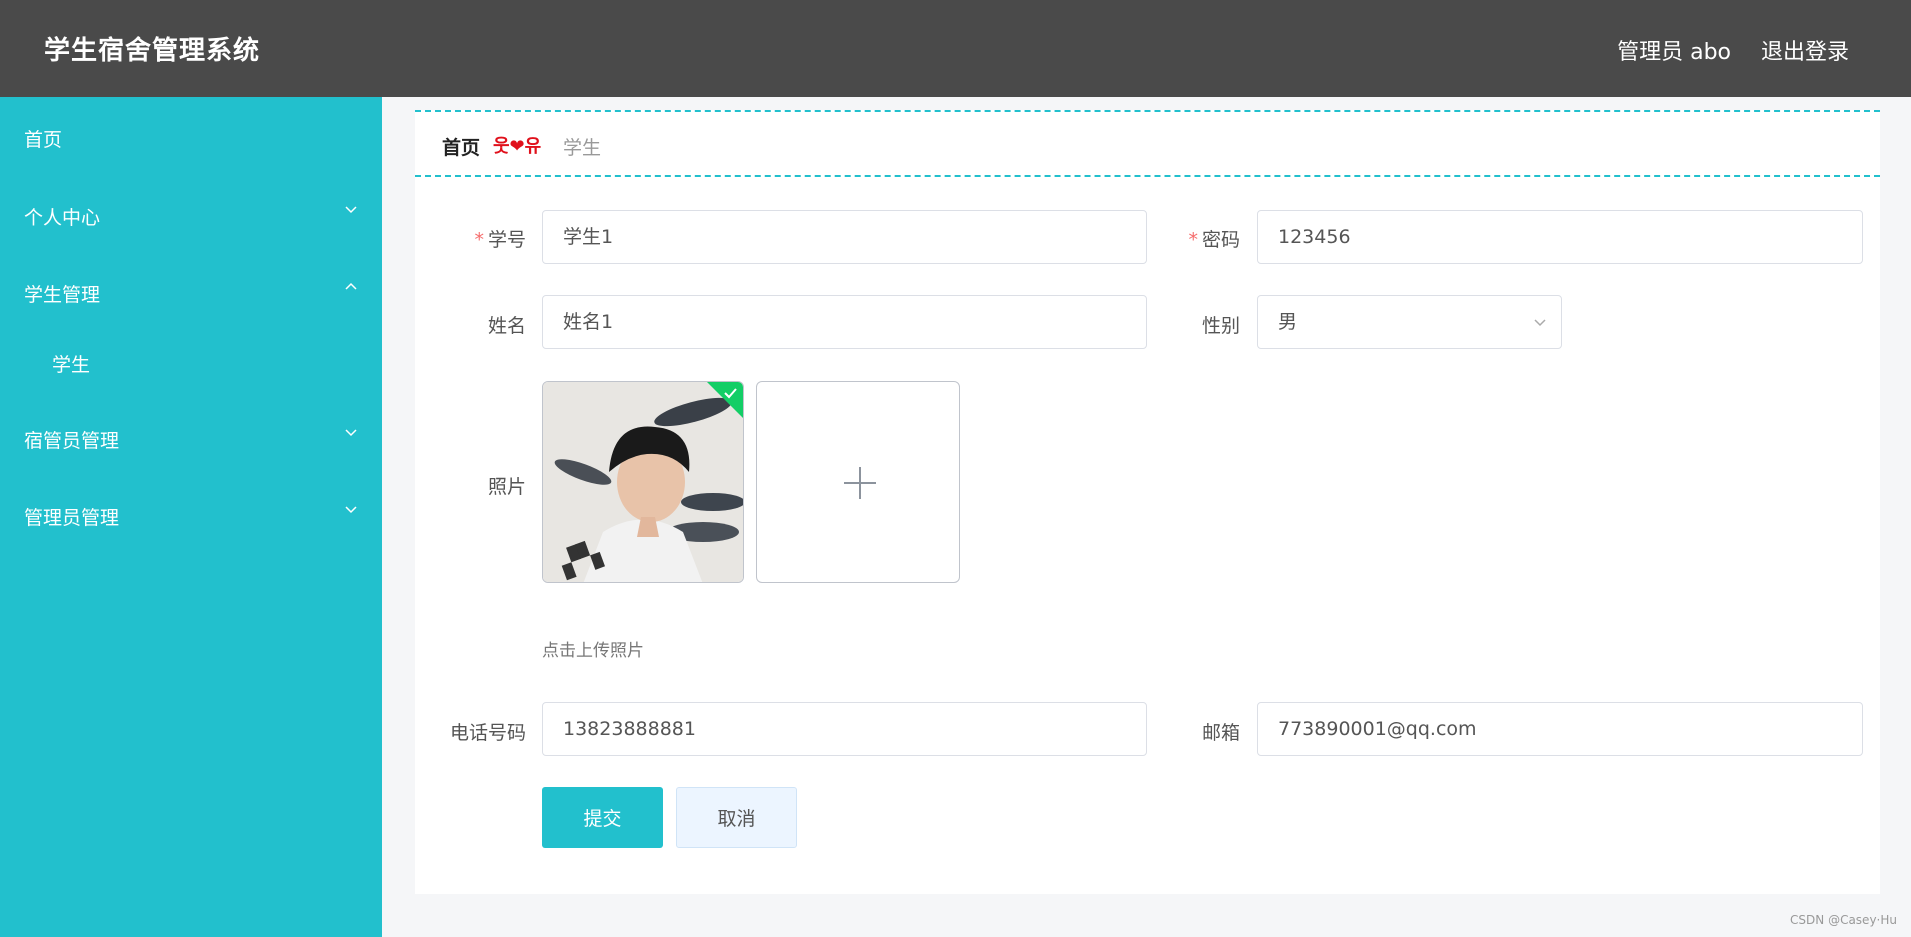  I want to click on top-header: 学生宿舍管理系统 管理员 abo 退出登录, so click(955, 48).